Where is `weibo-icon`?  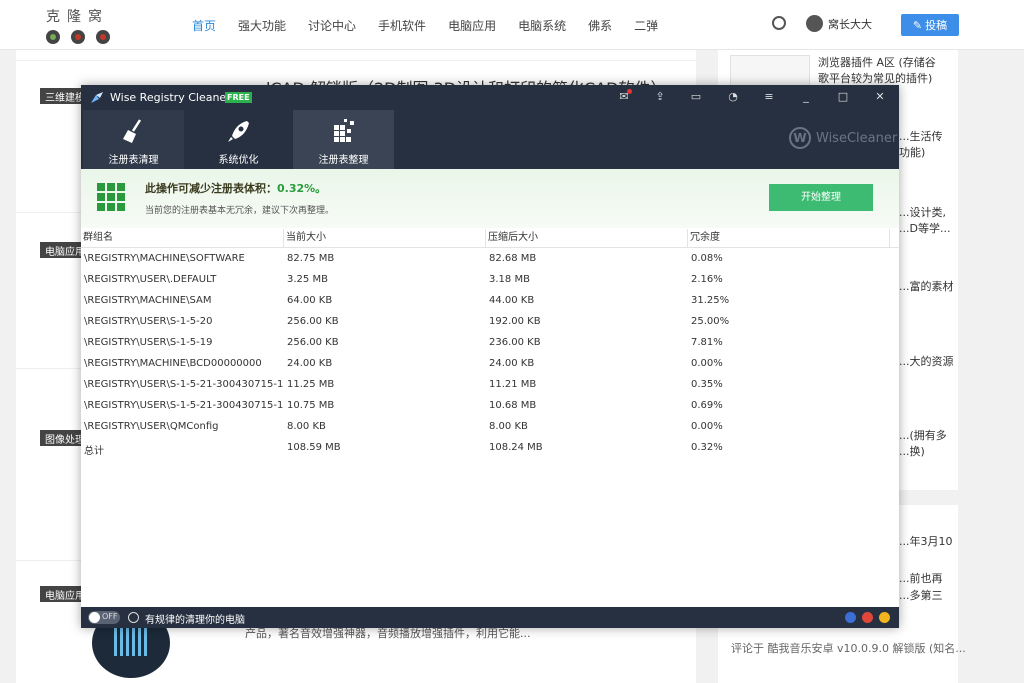
weibo-icon is located at coordinates (867, 617).